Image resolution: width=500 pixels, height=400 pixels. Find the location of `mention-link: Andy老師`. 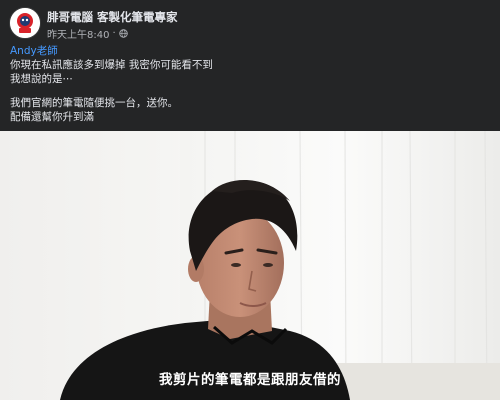

mention-link: Andy老師 is located at coordinates (250, 51).